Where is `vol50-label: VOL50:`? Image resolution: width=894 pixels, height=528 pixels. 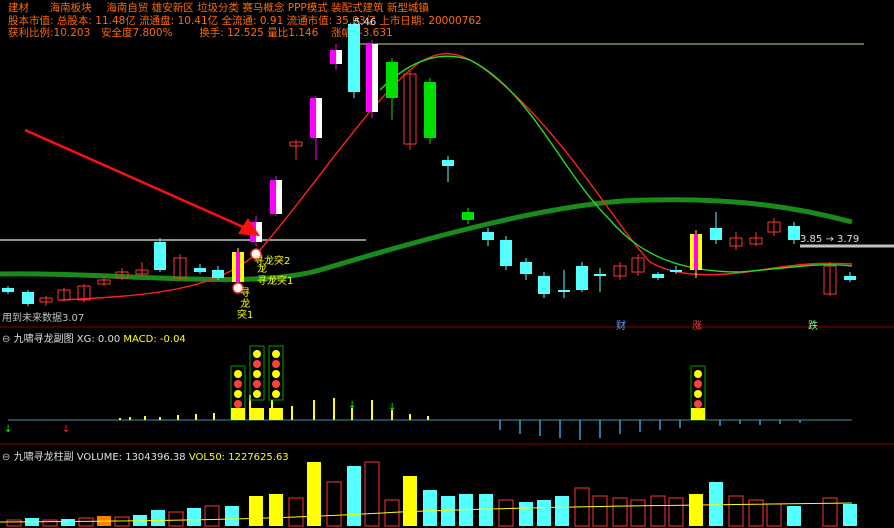
vol50-label: VOL50: is located at coordinates (207, 457).